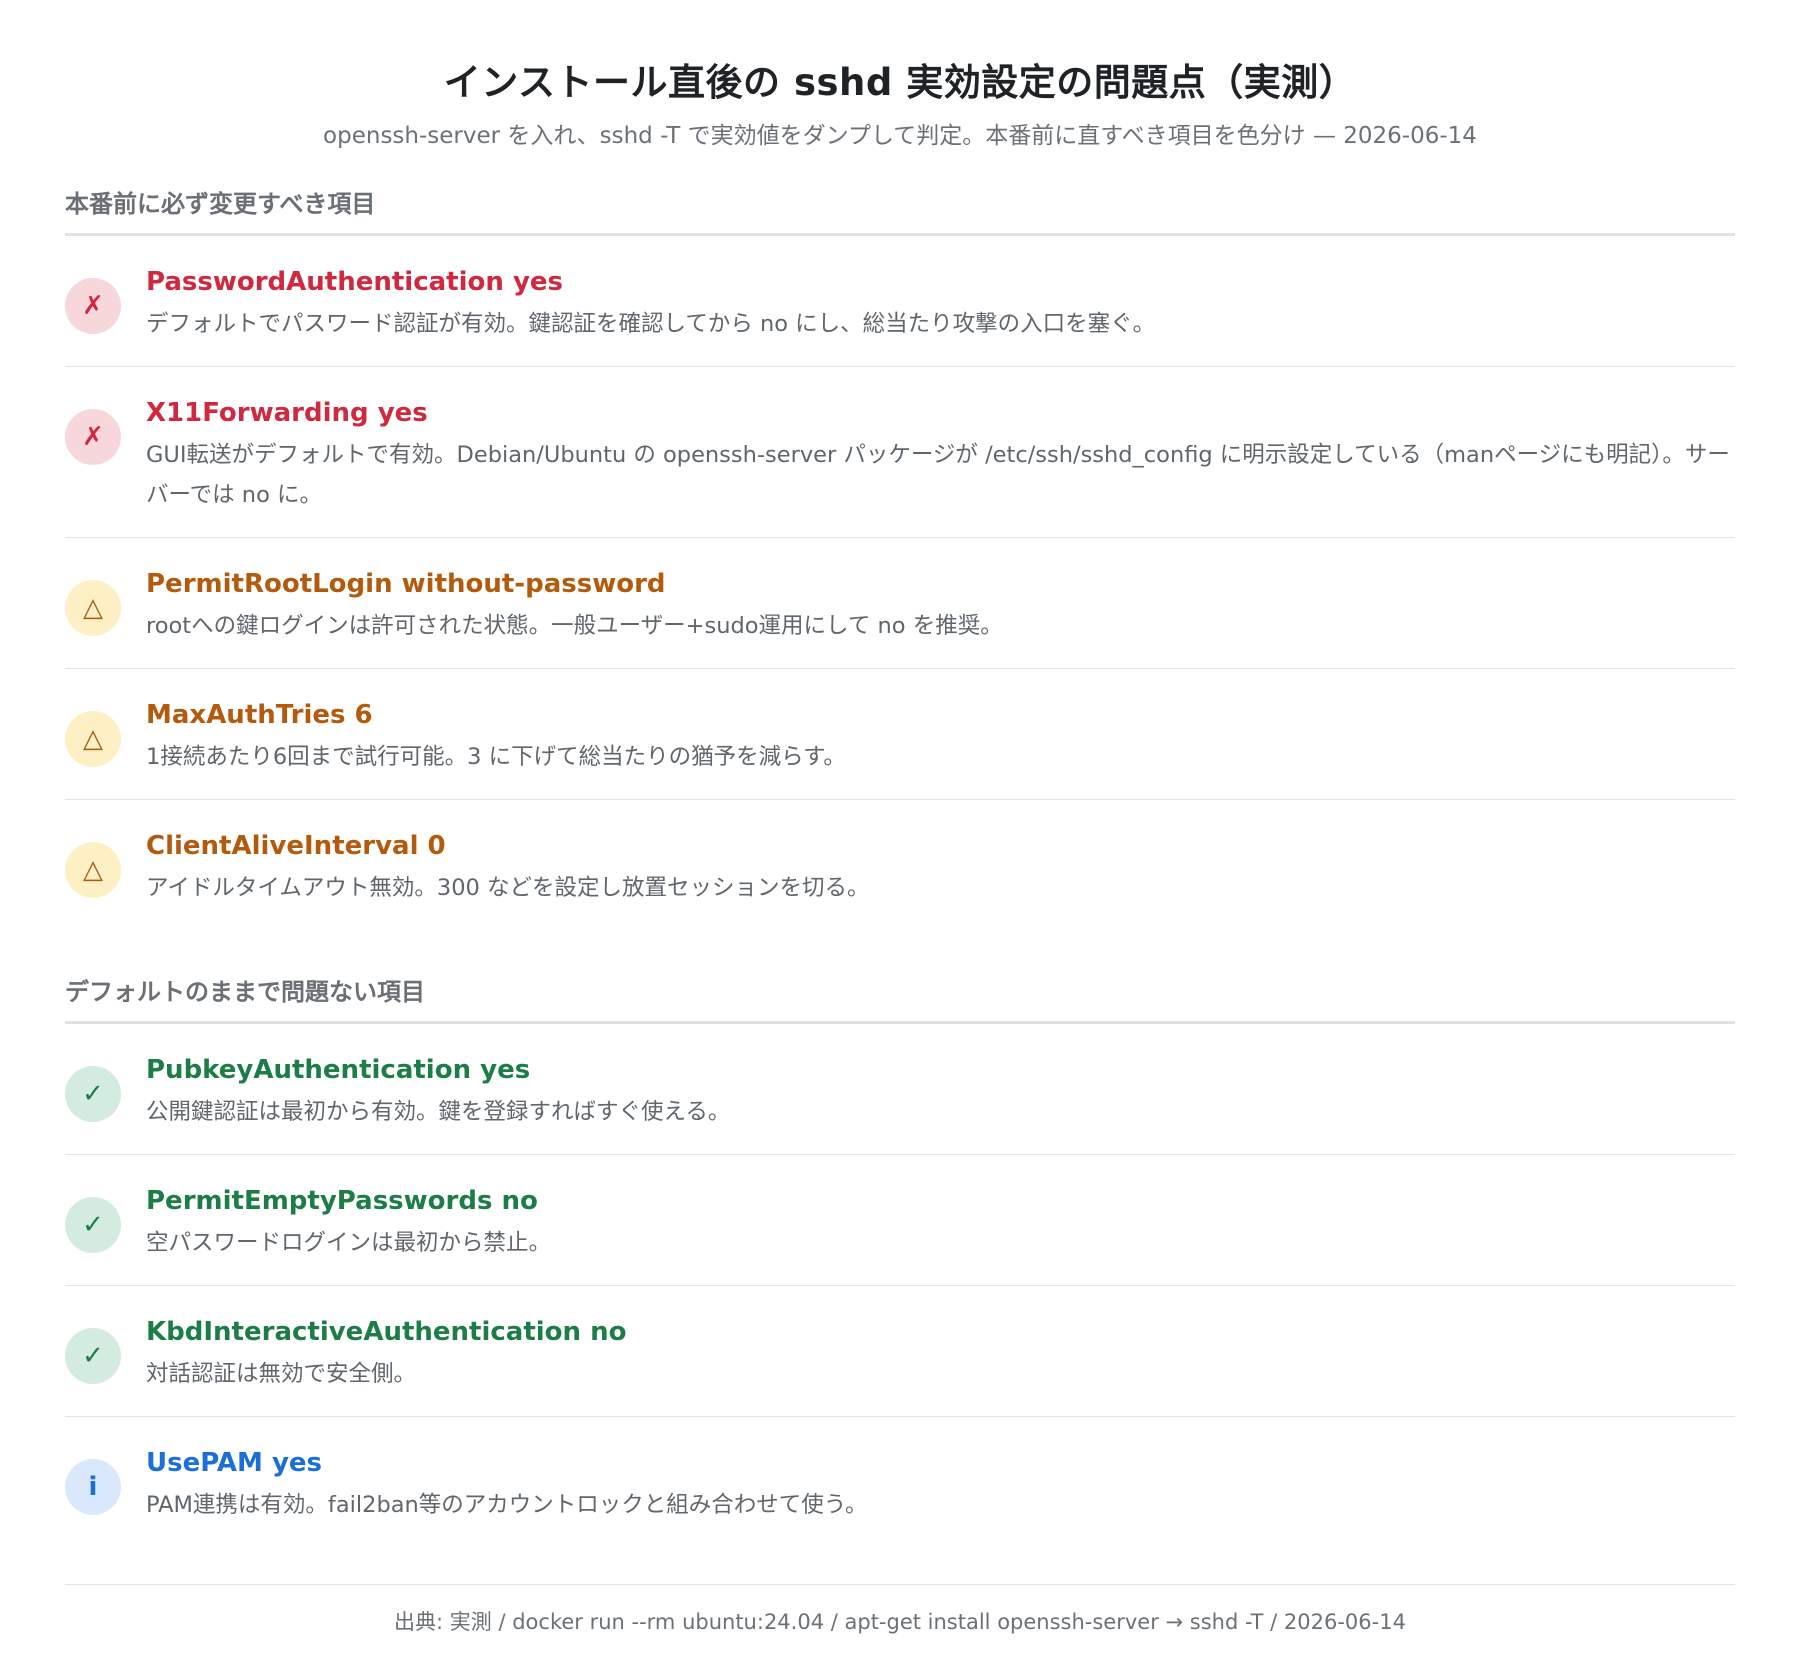 This screenshot has width=1800, height=1672. Describe the element at coordinates (900, 212) in the screenshot. I see `section-heading: 本番前に必ず変更すべき項目` at that location.